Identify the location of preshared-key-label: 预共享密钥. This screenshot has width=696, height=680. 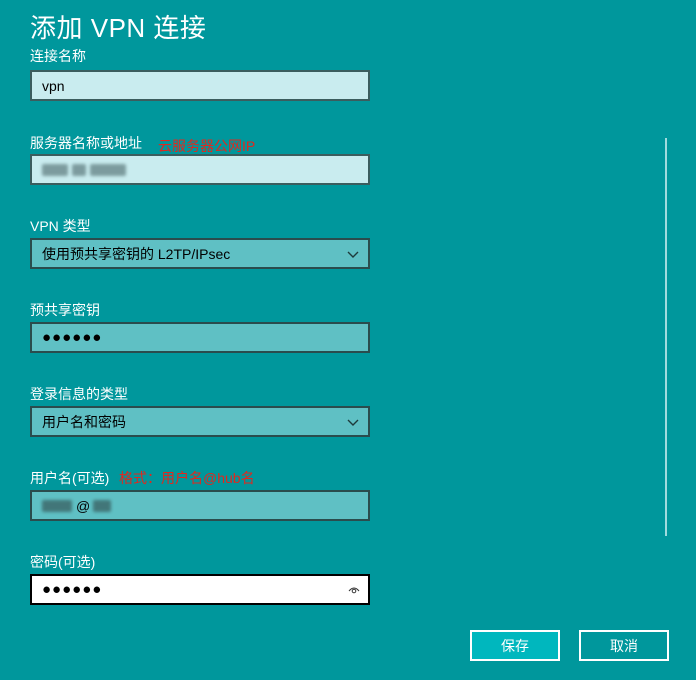
(65, 310).